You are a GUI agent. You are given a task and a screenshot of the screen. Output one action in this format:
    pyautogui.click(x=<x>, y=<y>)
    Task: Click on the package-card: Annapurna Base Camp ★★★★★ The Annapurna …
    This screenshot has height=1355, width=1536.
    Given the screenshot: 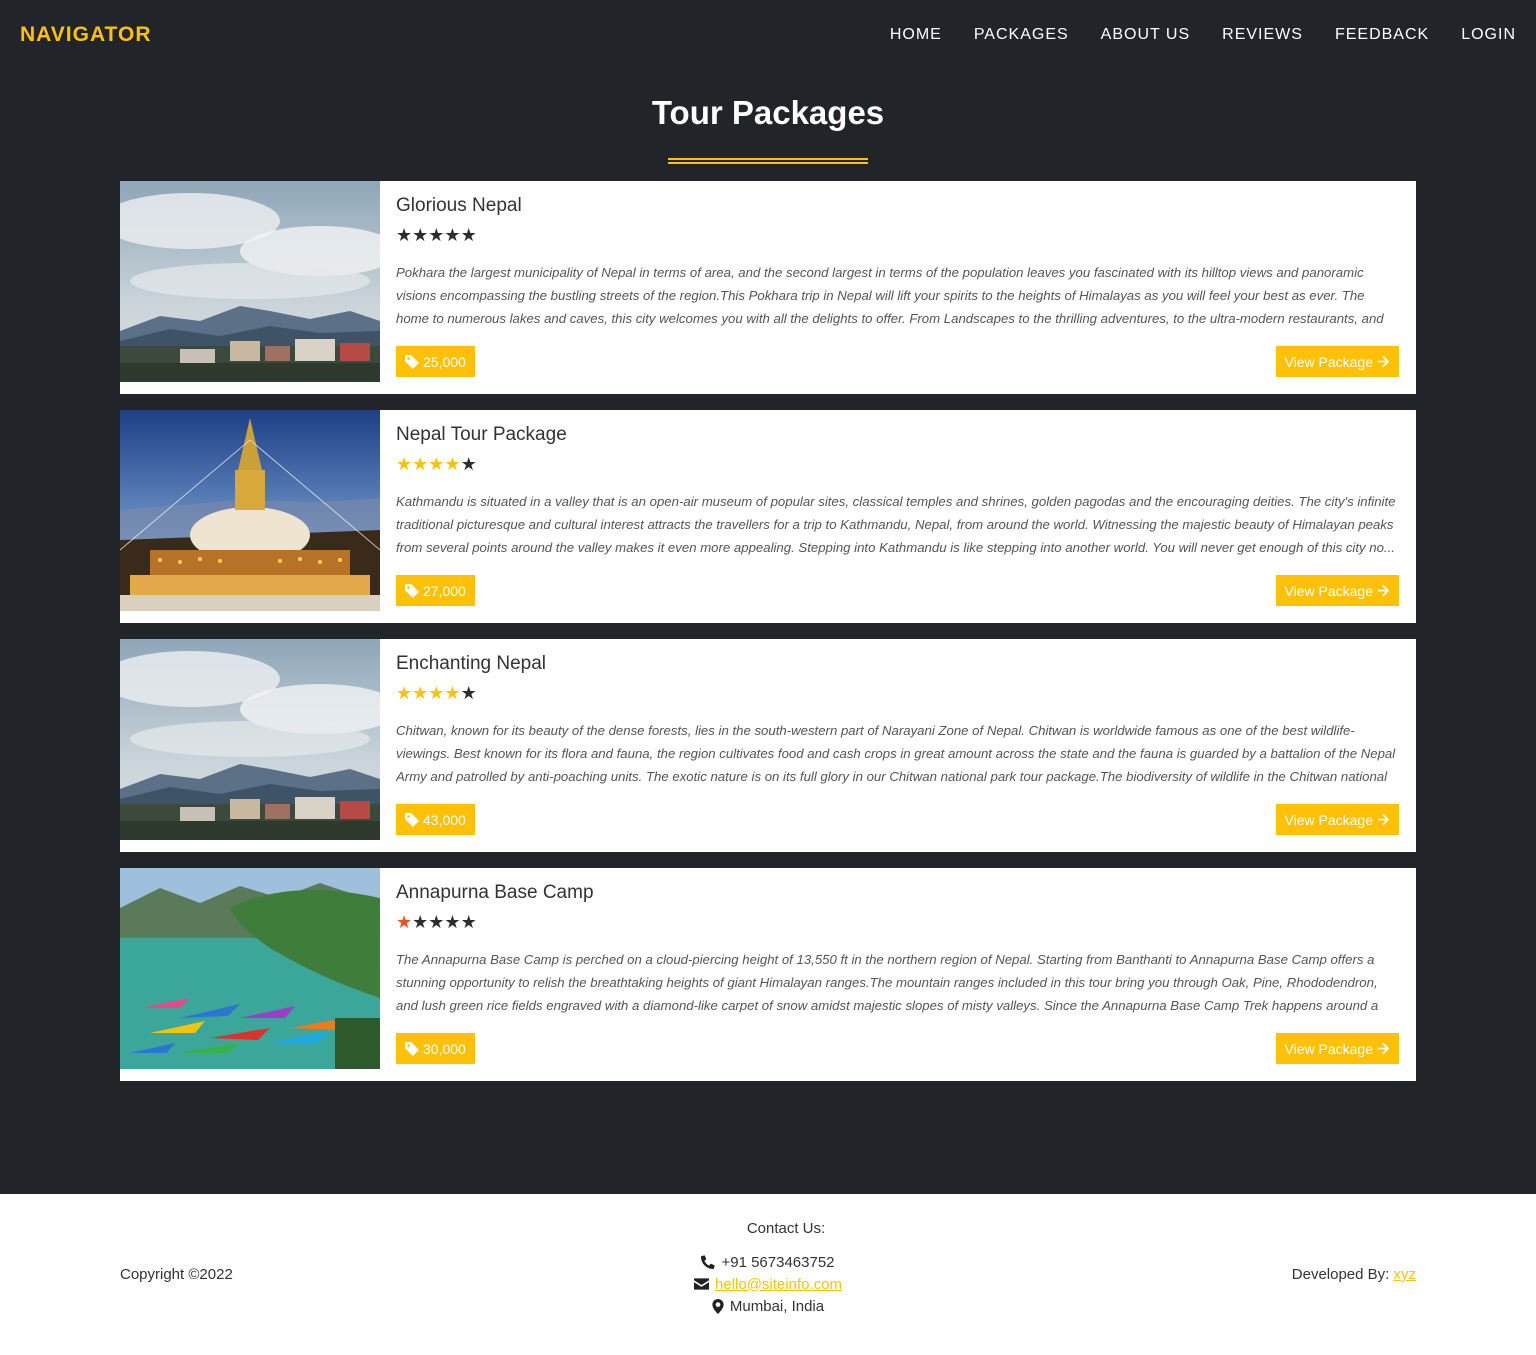 What is the action you would take?
    pyautogui.click(x=768, y=974)
    